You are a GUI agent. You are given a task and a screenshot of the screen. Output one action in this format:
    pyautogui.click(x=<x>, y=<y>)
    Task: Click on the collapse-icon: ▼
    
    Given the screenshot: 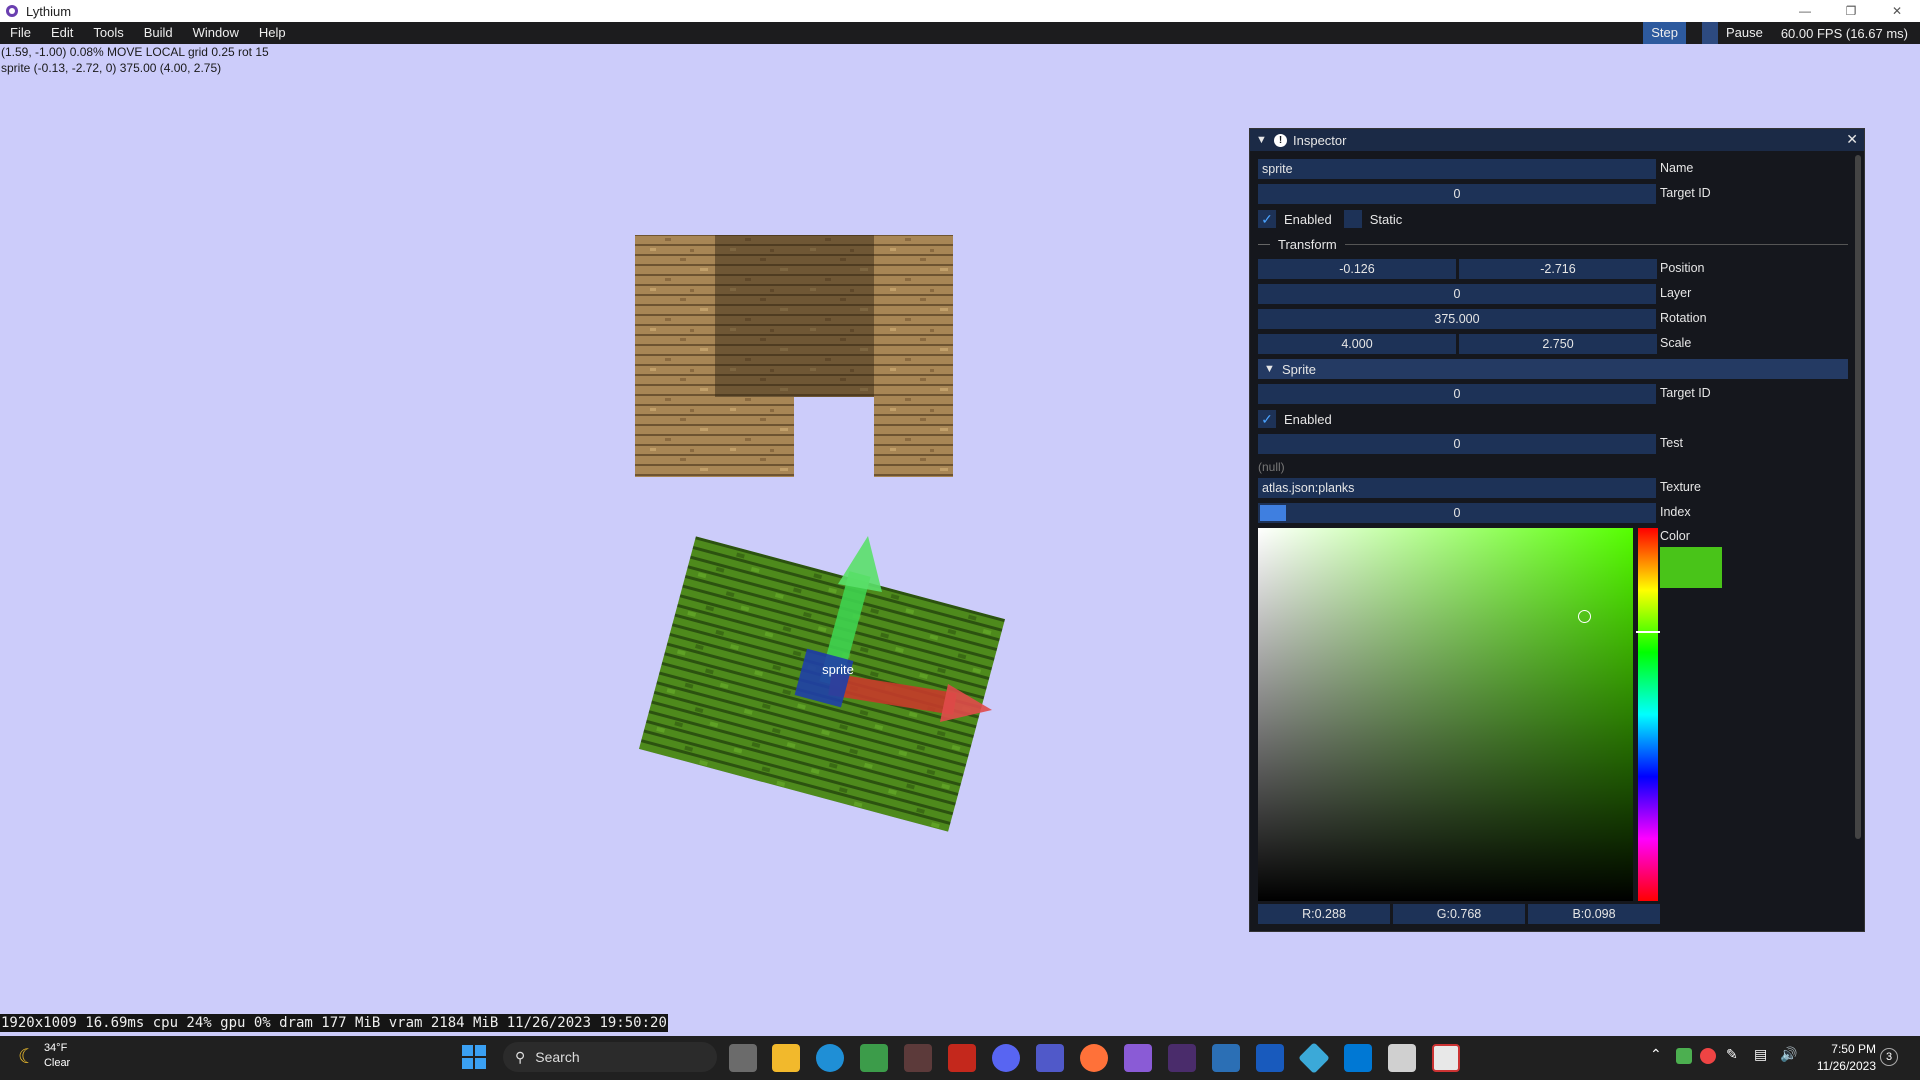 What is the action you would take?
    pyautogui.click(x=1263, y=140)
    